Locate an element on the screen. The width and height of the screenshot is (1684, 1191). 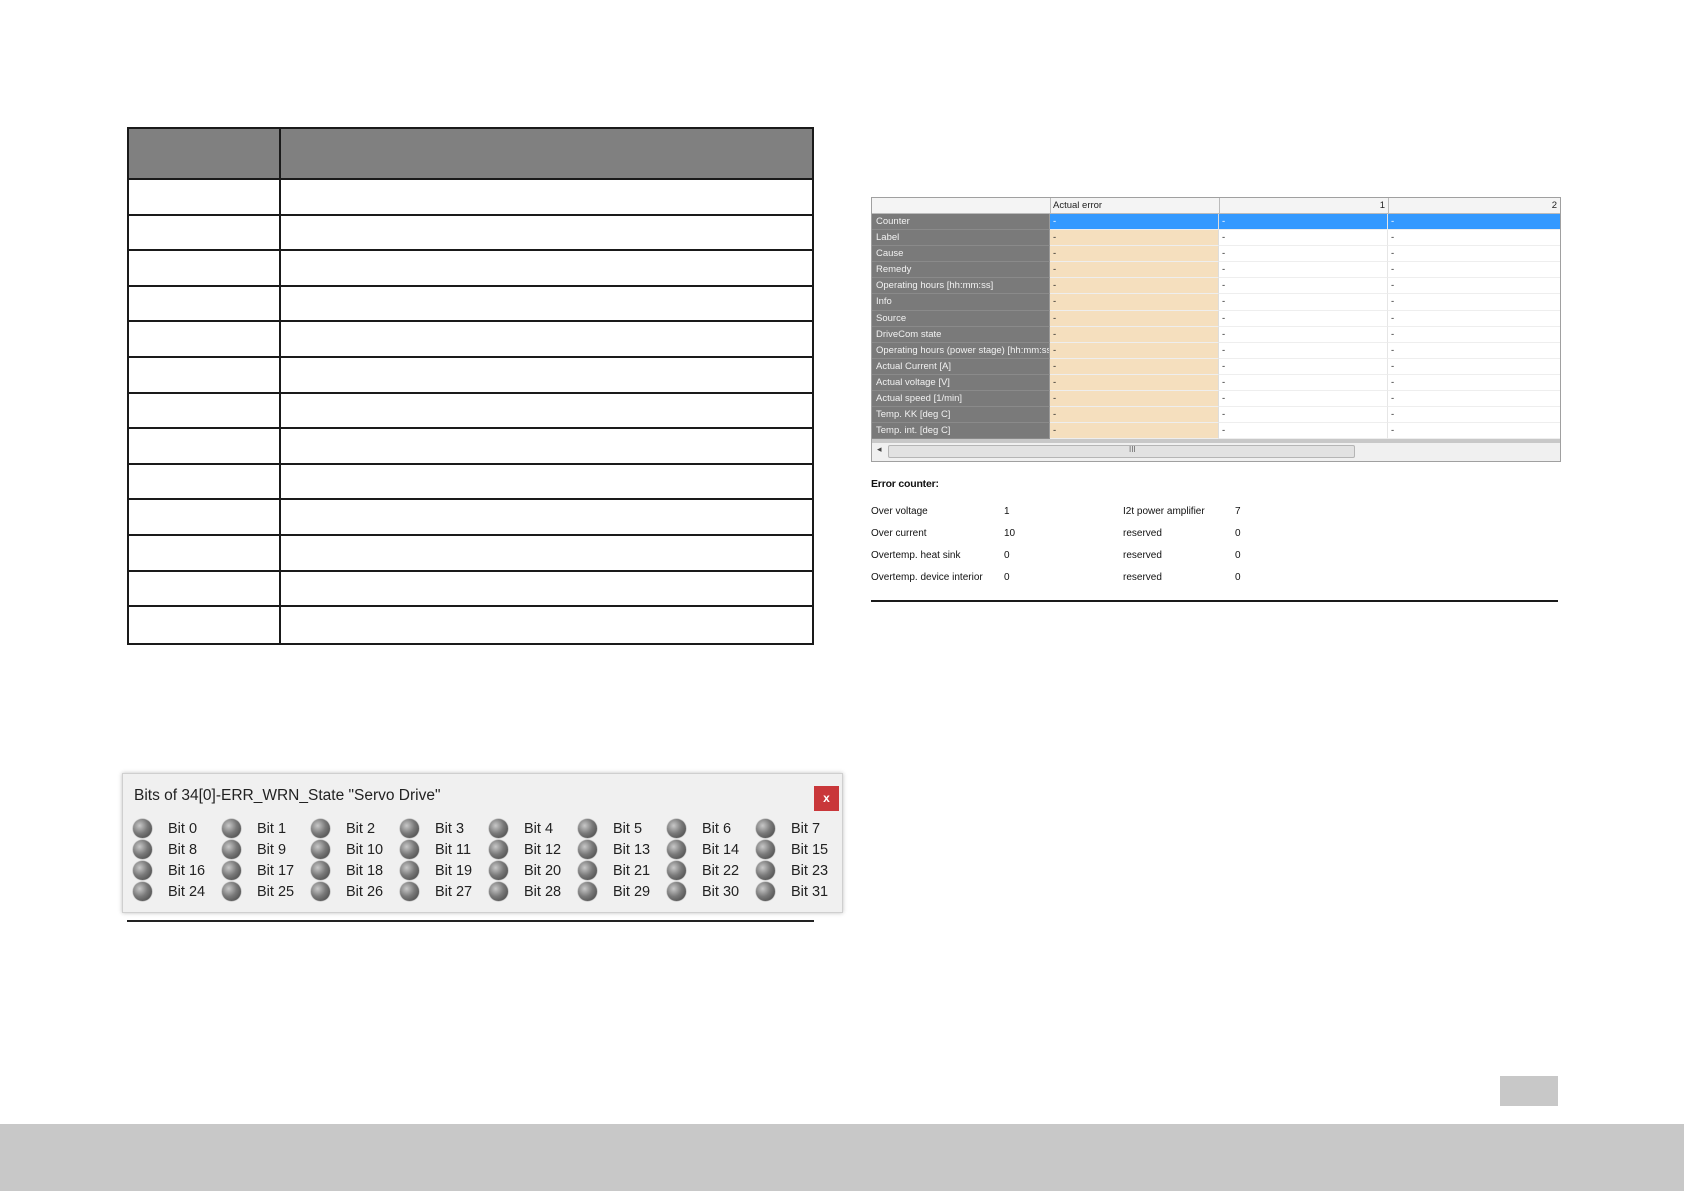
horizontal-scrollbar: ◂ III is located at coordinates (1216, 450).